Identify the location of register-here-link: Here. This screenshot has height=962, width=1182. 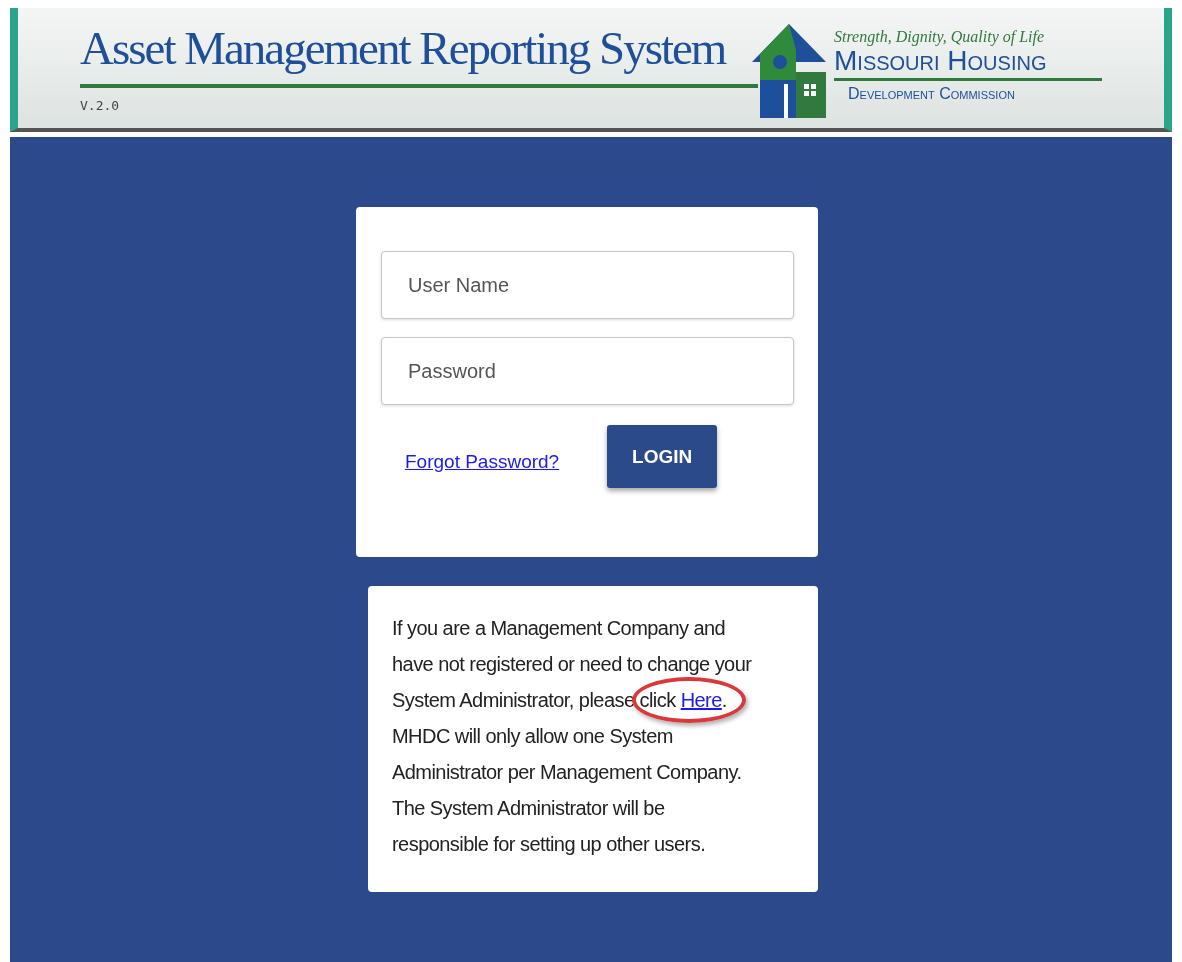
(701, 700).